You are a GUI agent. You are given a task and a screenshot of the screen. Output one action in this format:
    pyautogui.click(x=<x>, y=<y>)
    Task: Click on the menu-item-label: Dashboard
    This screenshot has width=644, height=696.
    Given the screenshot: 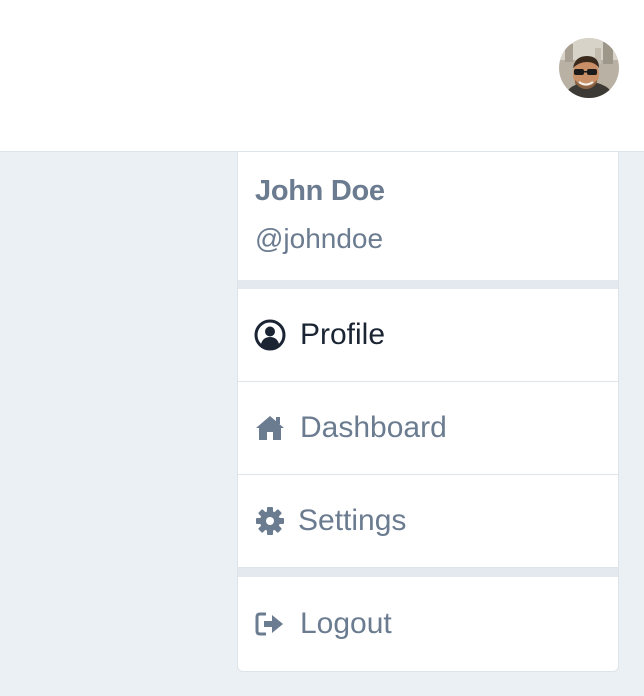 What is the action you would take?
    pyautogui.click(x=373, y=427)
    